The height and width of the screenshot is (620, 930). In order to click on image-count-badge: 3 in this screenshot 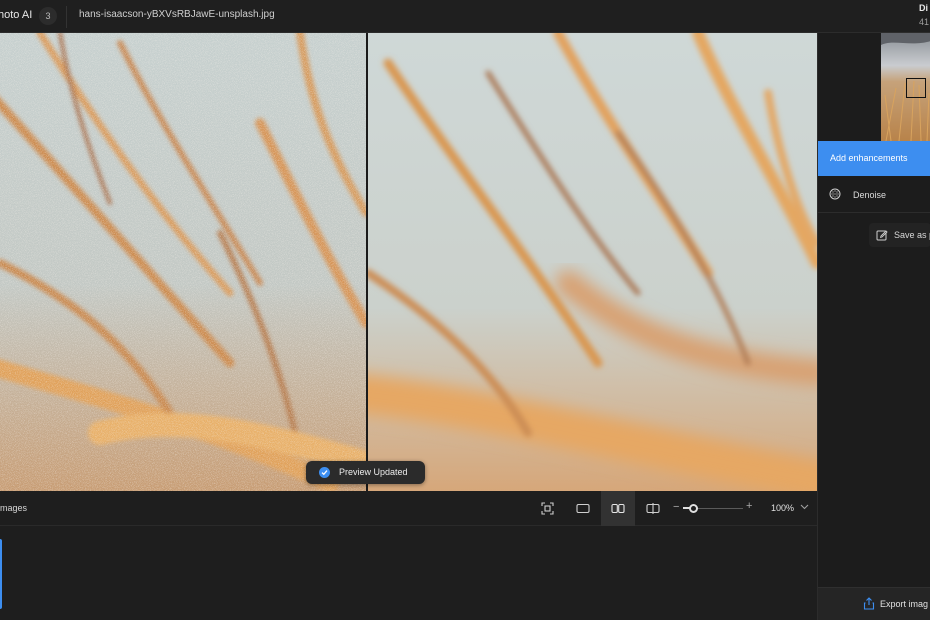, I will do `click(48, 16)`.